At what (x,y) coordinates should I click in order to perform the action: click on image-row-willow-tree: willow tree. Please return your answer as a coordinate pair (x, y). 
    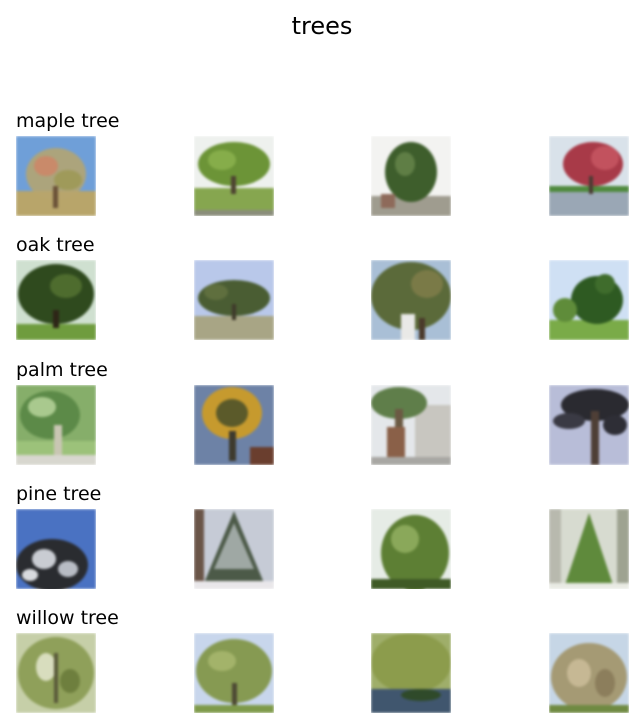
    Looking at the image, I should click on (322, 662).